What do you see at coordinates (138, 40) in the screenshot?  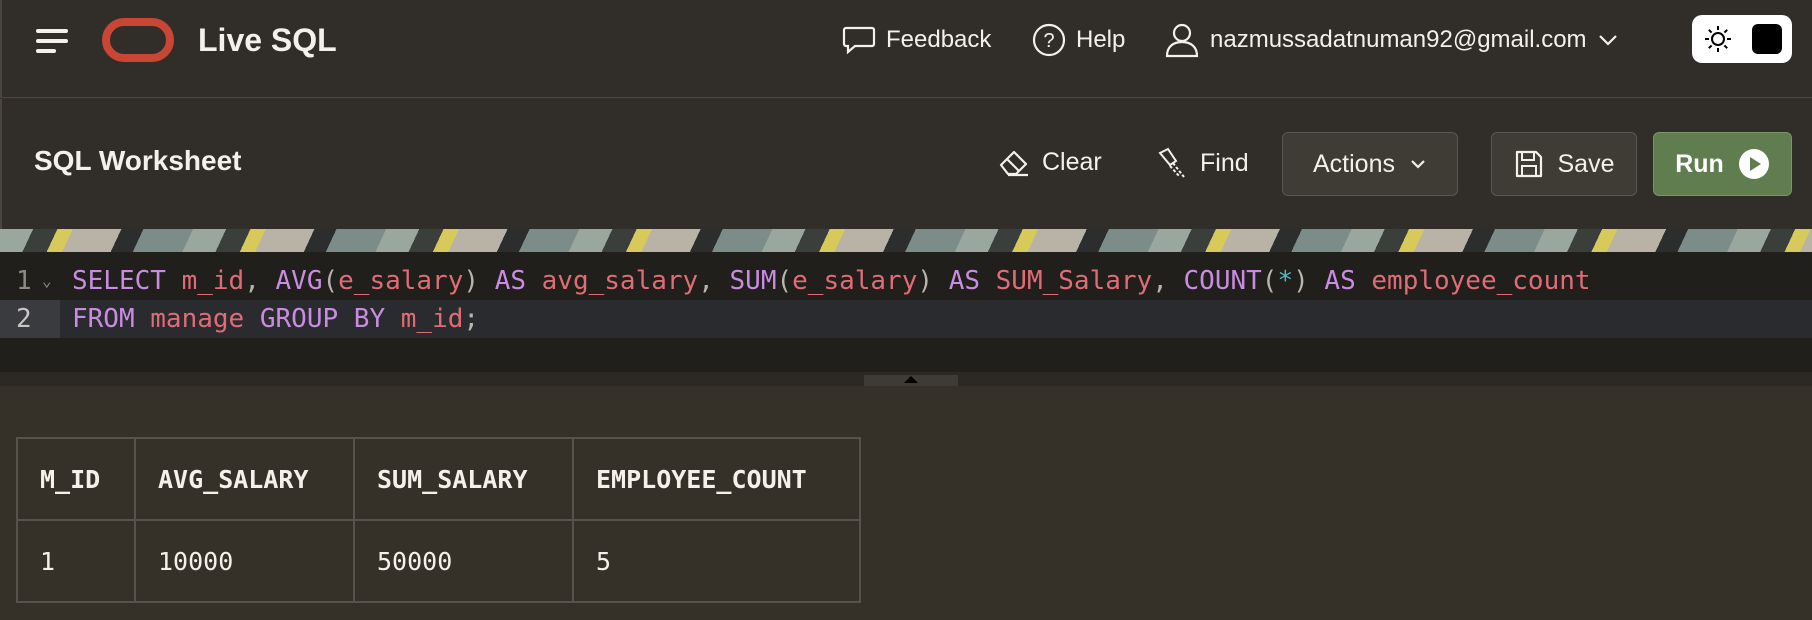 I see `oracle-logo` at bounding box center [138, 40].